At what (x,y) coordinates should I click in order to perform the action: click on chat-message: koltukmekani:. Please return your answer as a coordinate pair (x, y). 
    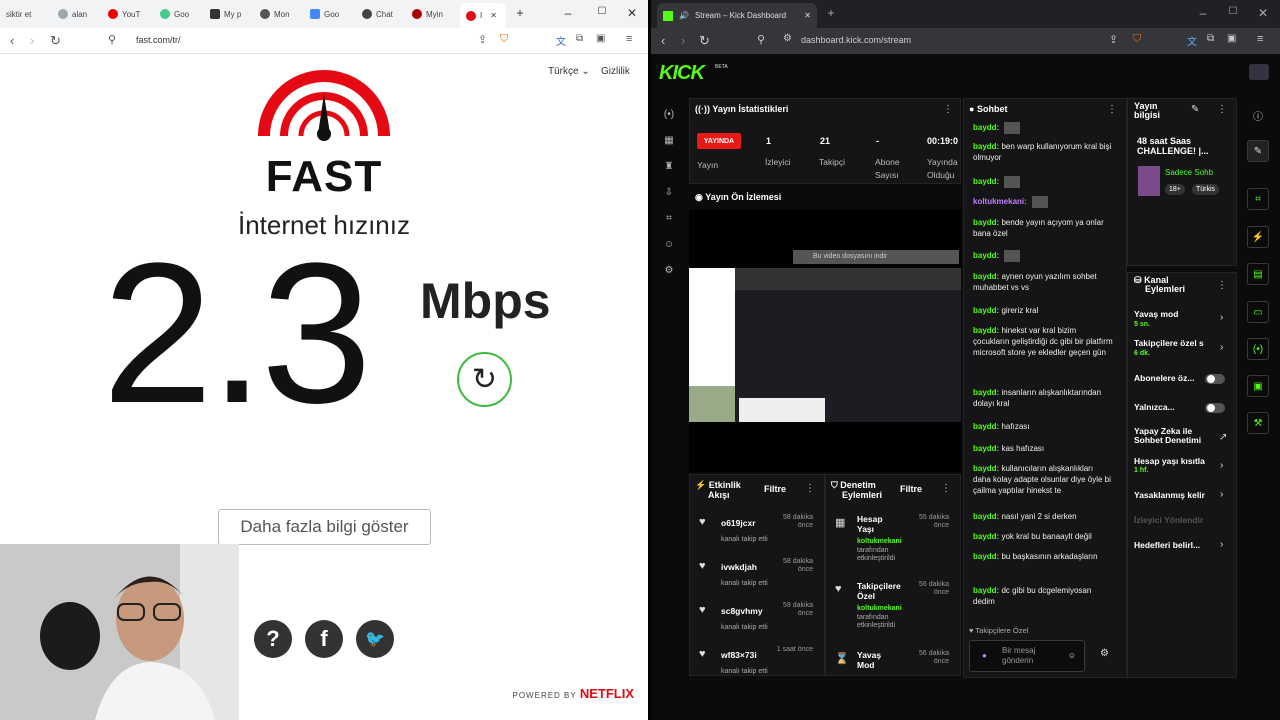
    Looking at the image, I should click on (1043, 202).